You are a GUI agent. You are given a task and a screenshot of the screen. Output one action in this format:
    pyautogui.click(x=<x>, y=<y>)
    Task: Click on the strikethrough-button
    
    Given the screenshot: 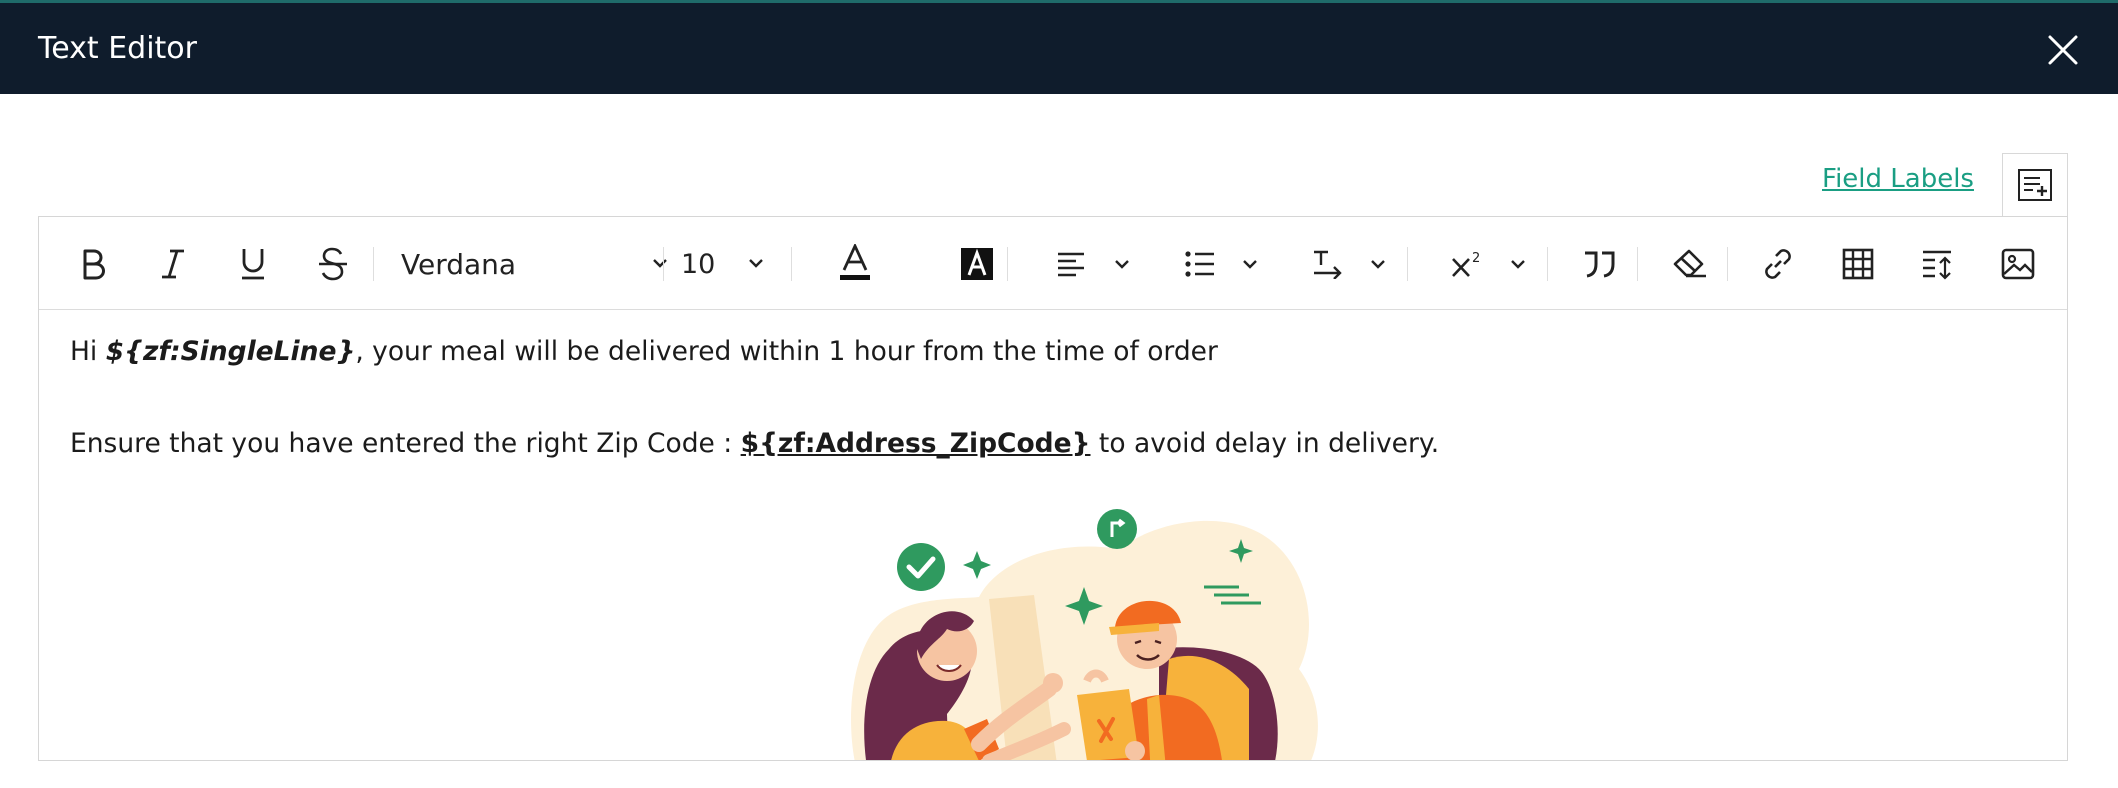 What is the action you would take?
    pyautogui.click(x=333, y=264)
    